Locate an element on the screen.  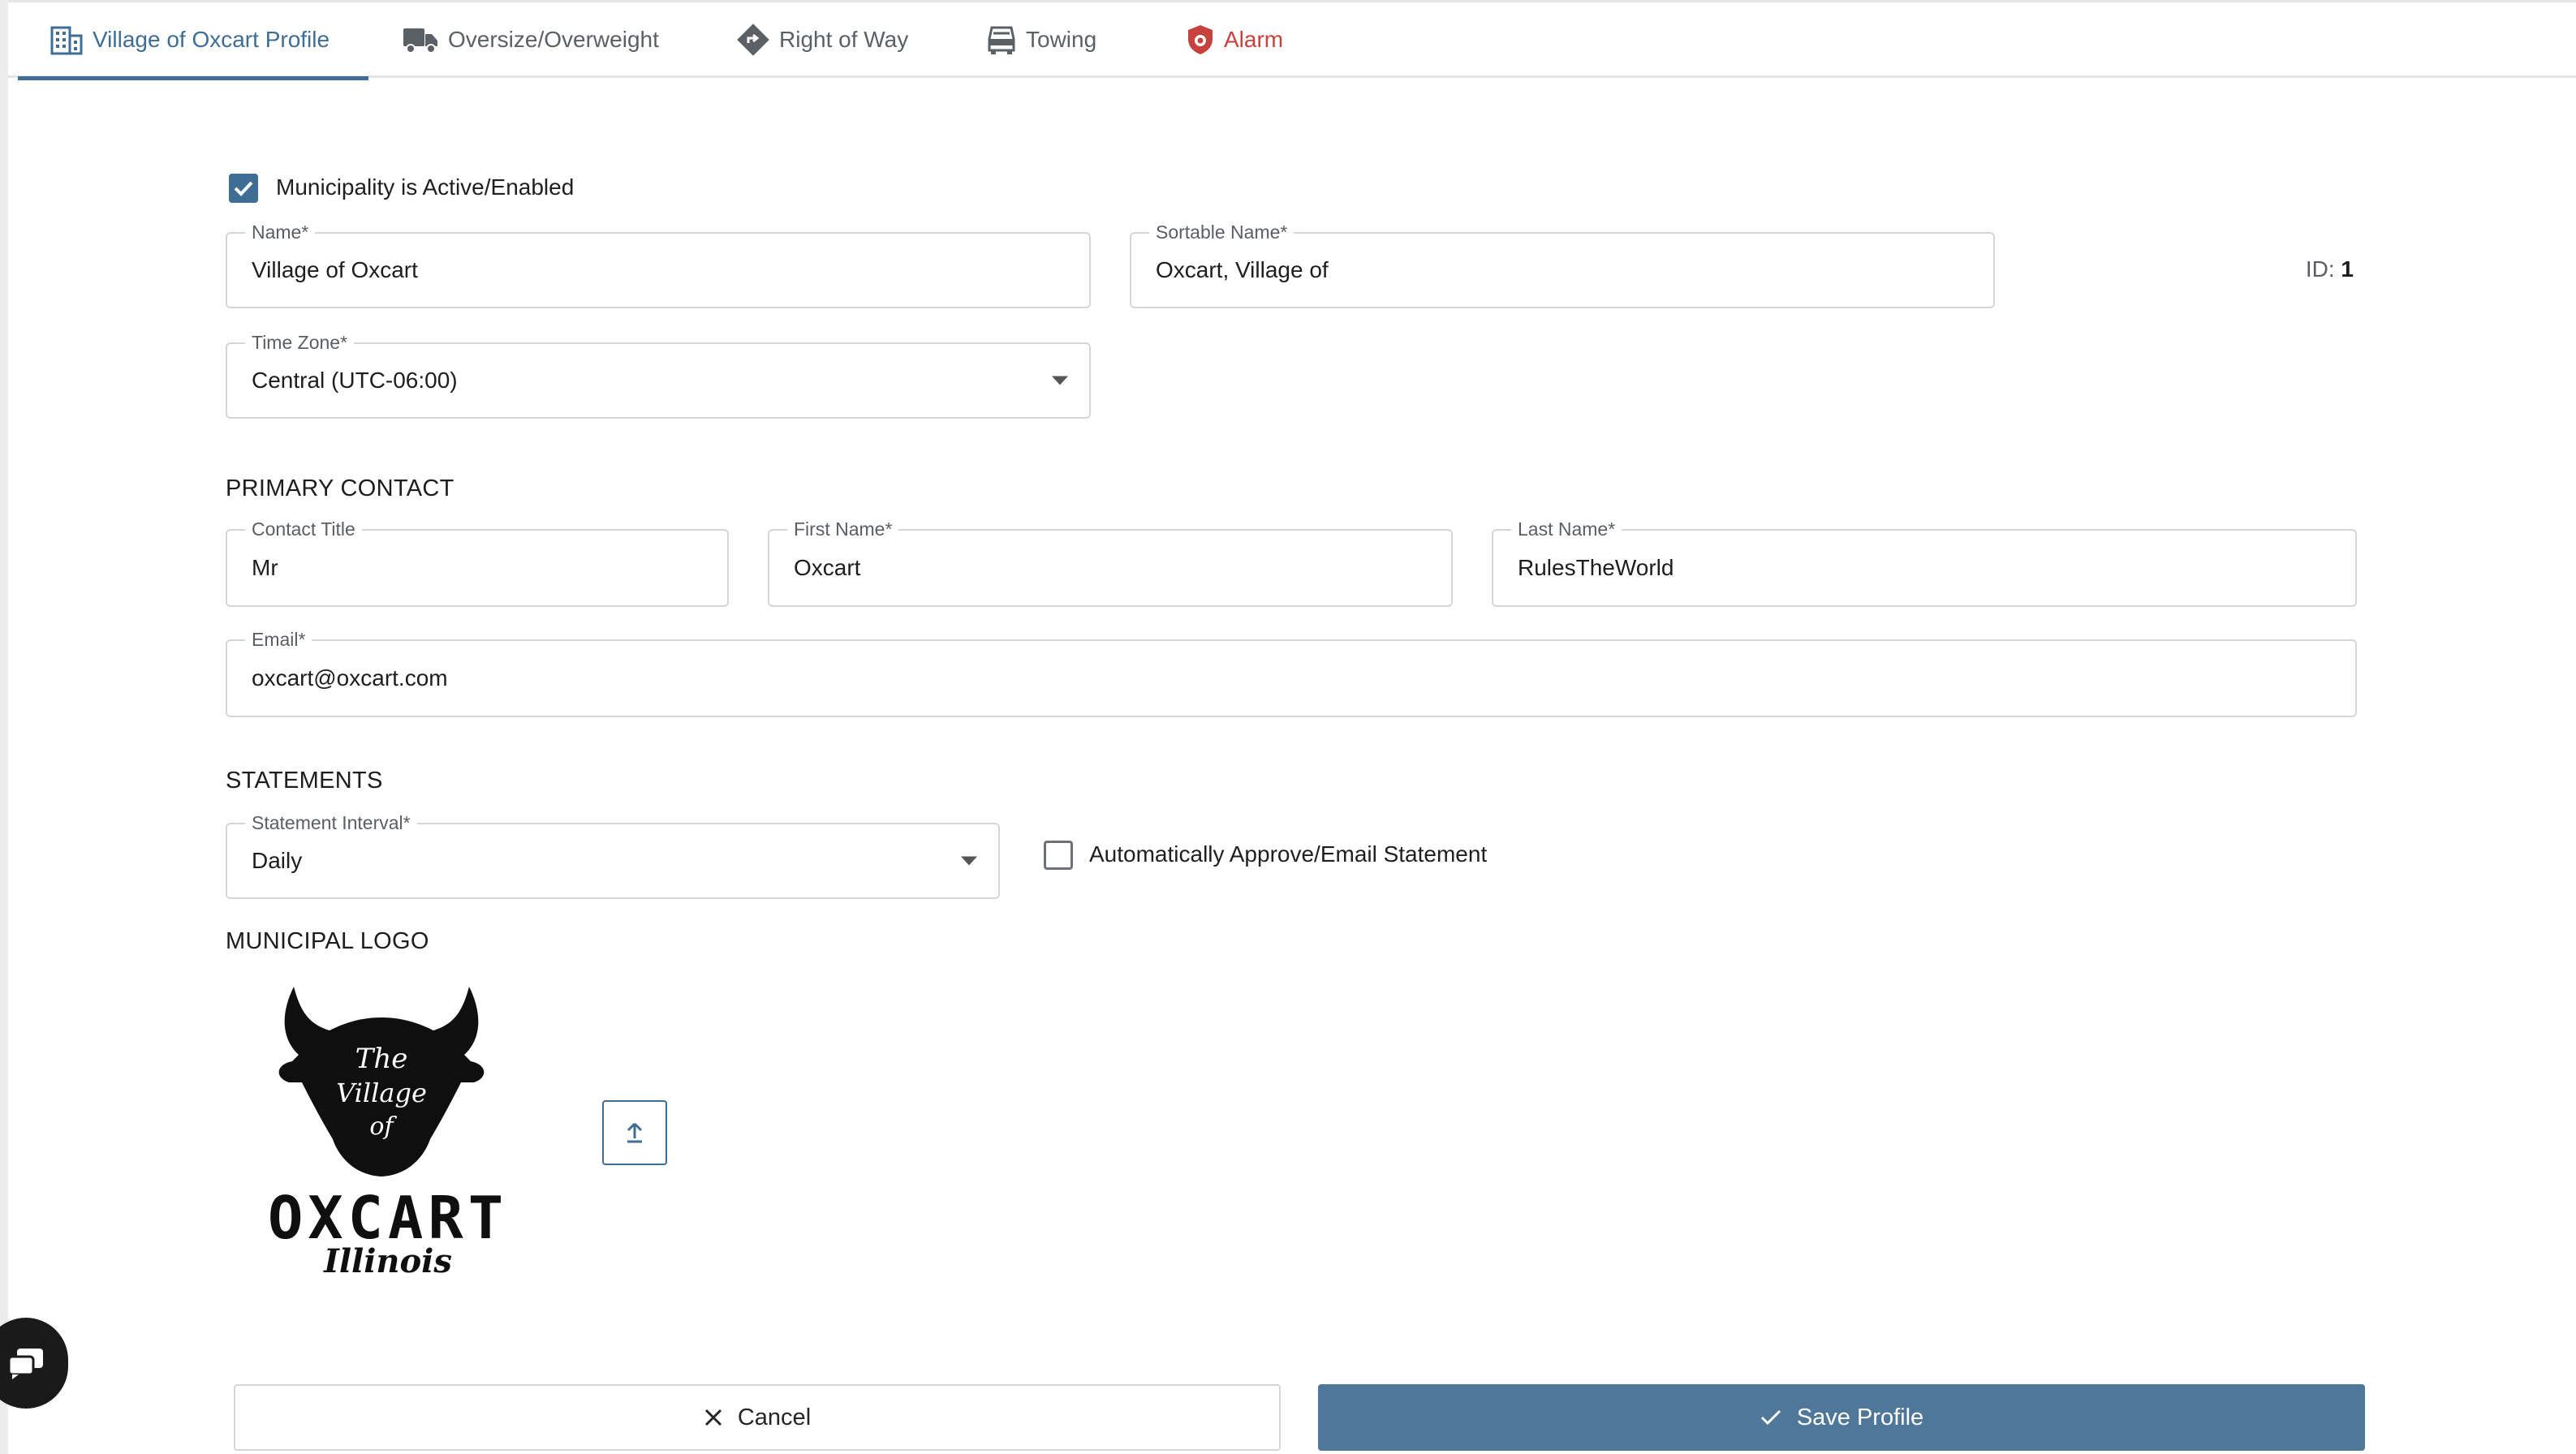
first-name-label: First Name* is located at coordinates (843, 529).